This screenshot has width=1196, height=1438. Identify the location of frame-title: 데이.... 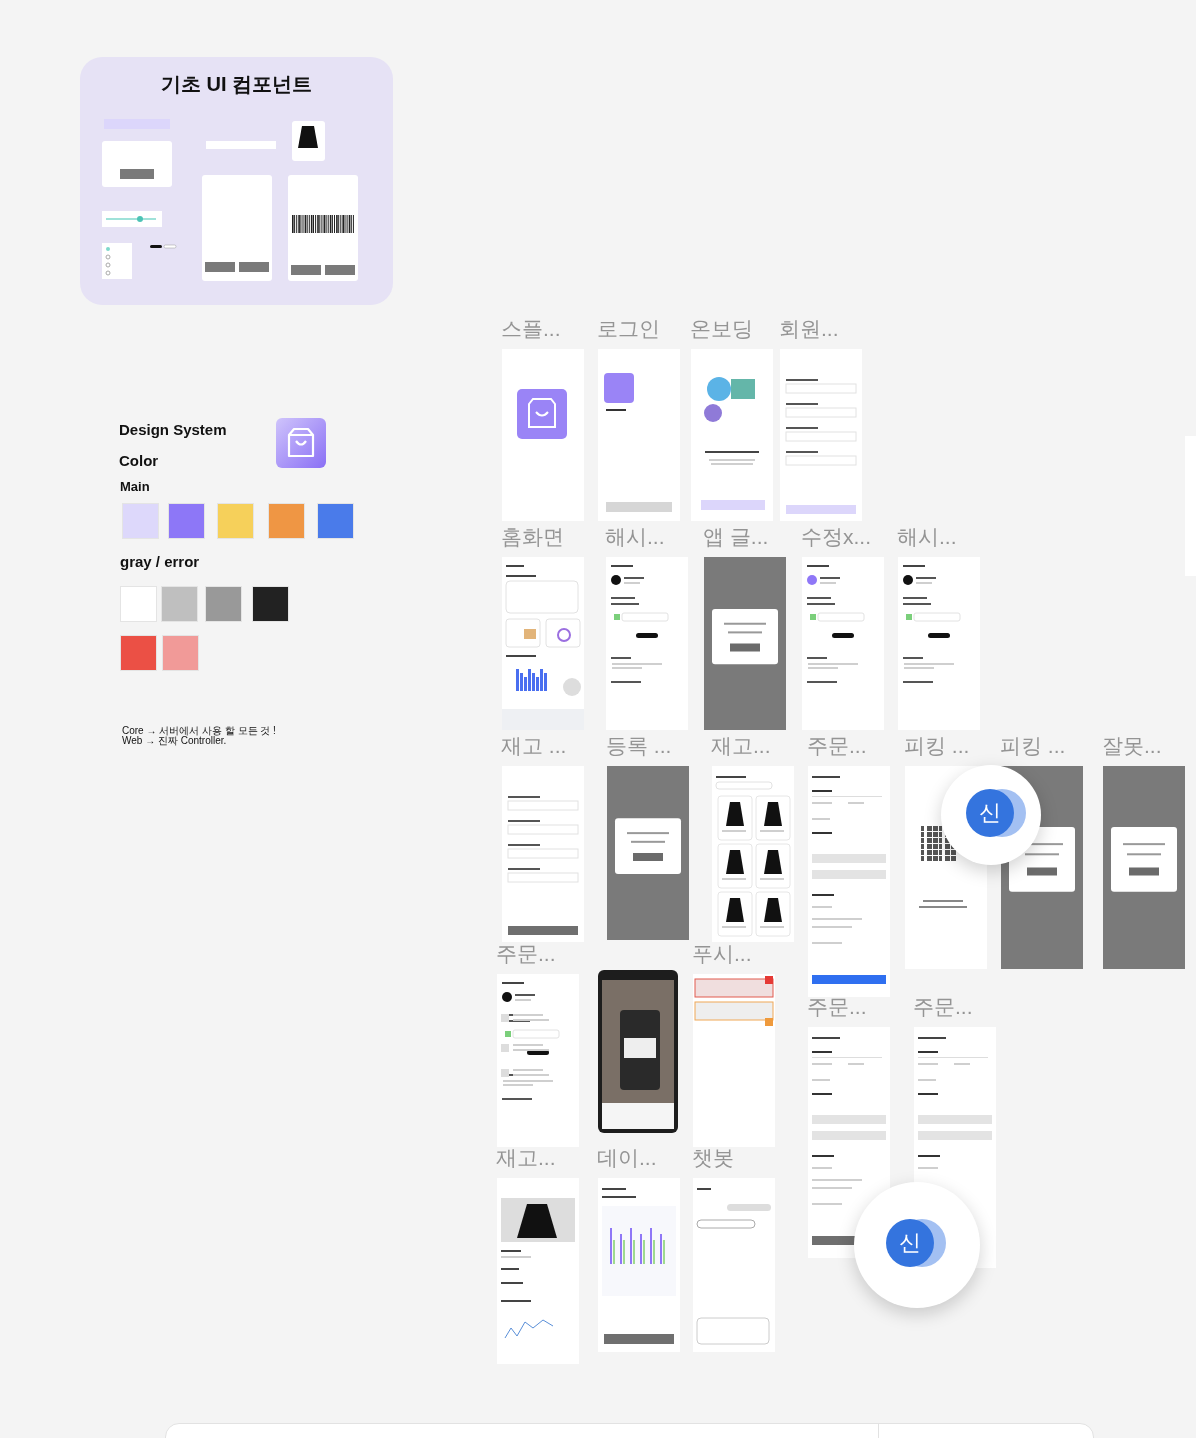
(627, 1158).